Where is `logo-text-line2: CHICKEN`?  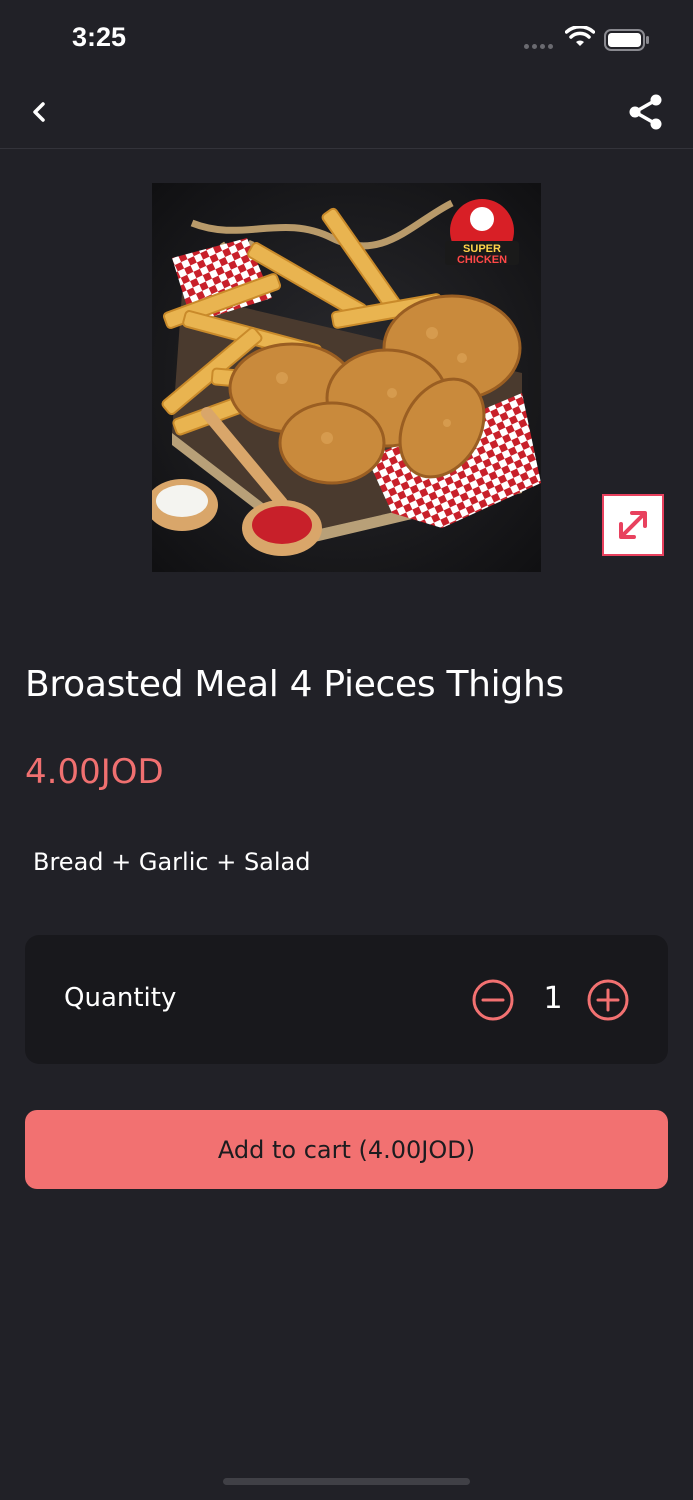
logo-text-line2: CHICKEN is located at coordinates (482, 260).